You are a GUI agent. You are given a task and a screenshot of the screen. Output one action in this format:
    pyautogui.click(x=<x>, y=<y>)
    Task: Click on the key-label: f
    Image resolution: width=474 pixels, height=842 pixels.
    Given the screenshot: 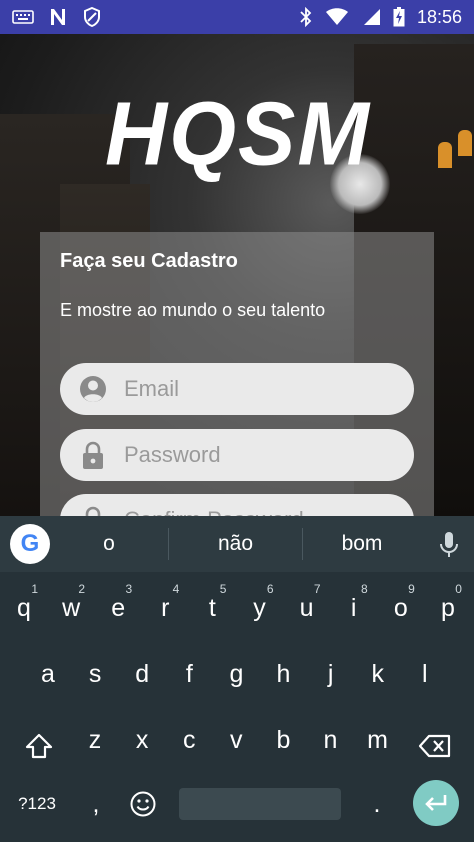 What is the action you would take?
    pyautogui.click(x=189, y=673)
    